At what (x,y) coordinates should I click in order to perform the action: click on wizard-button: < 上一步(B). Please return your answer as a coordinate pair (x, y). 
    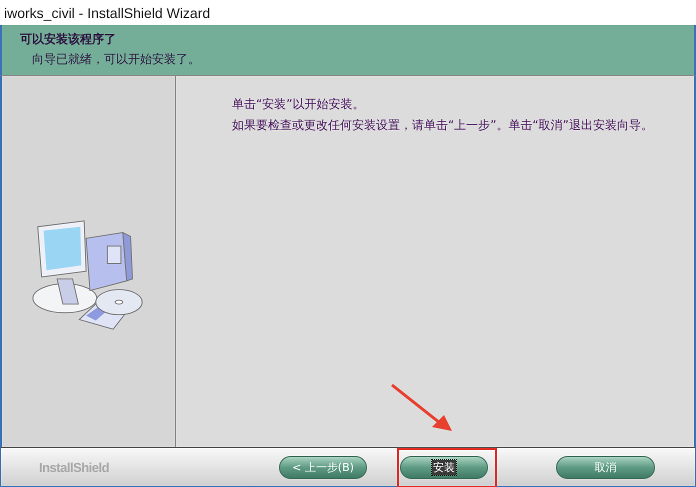
    Looking at the image, I should click on (323, 467).